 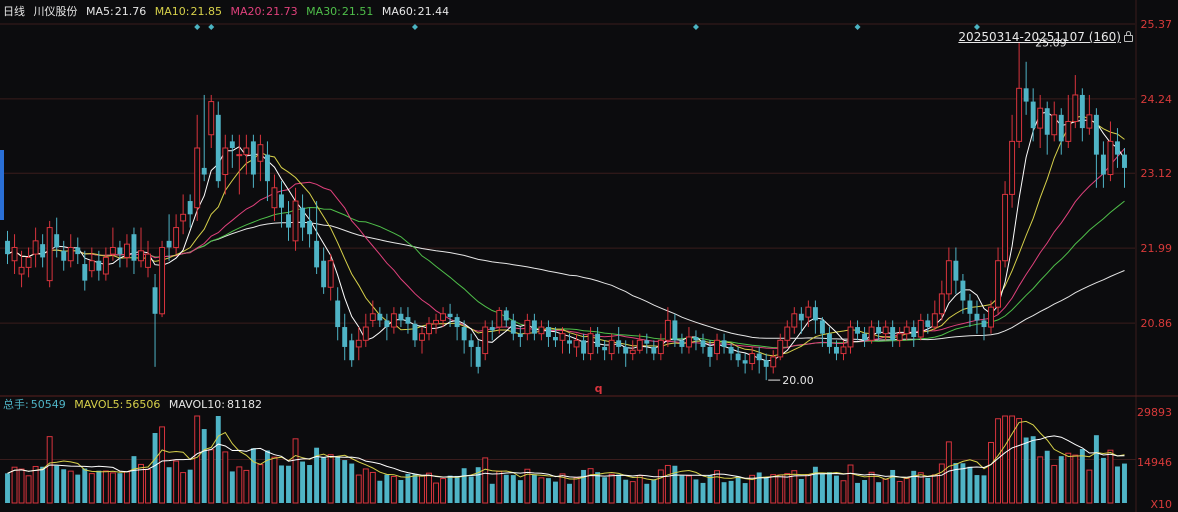 What do you see at coordinates (244, 404) in the screenshot?
I see `mavol10-value: 81182` at bounding box center [244, 404].